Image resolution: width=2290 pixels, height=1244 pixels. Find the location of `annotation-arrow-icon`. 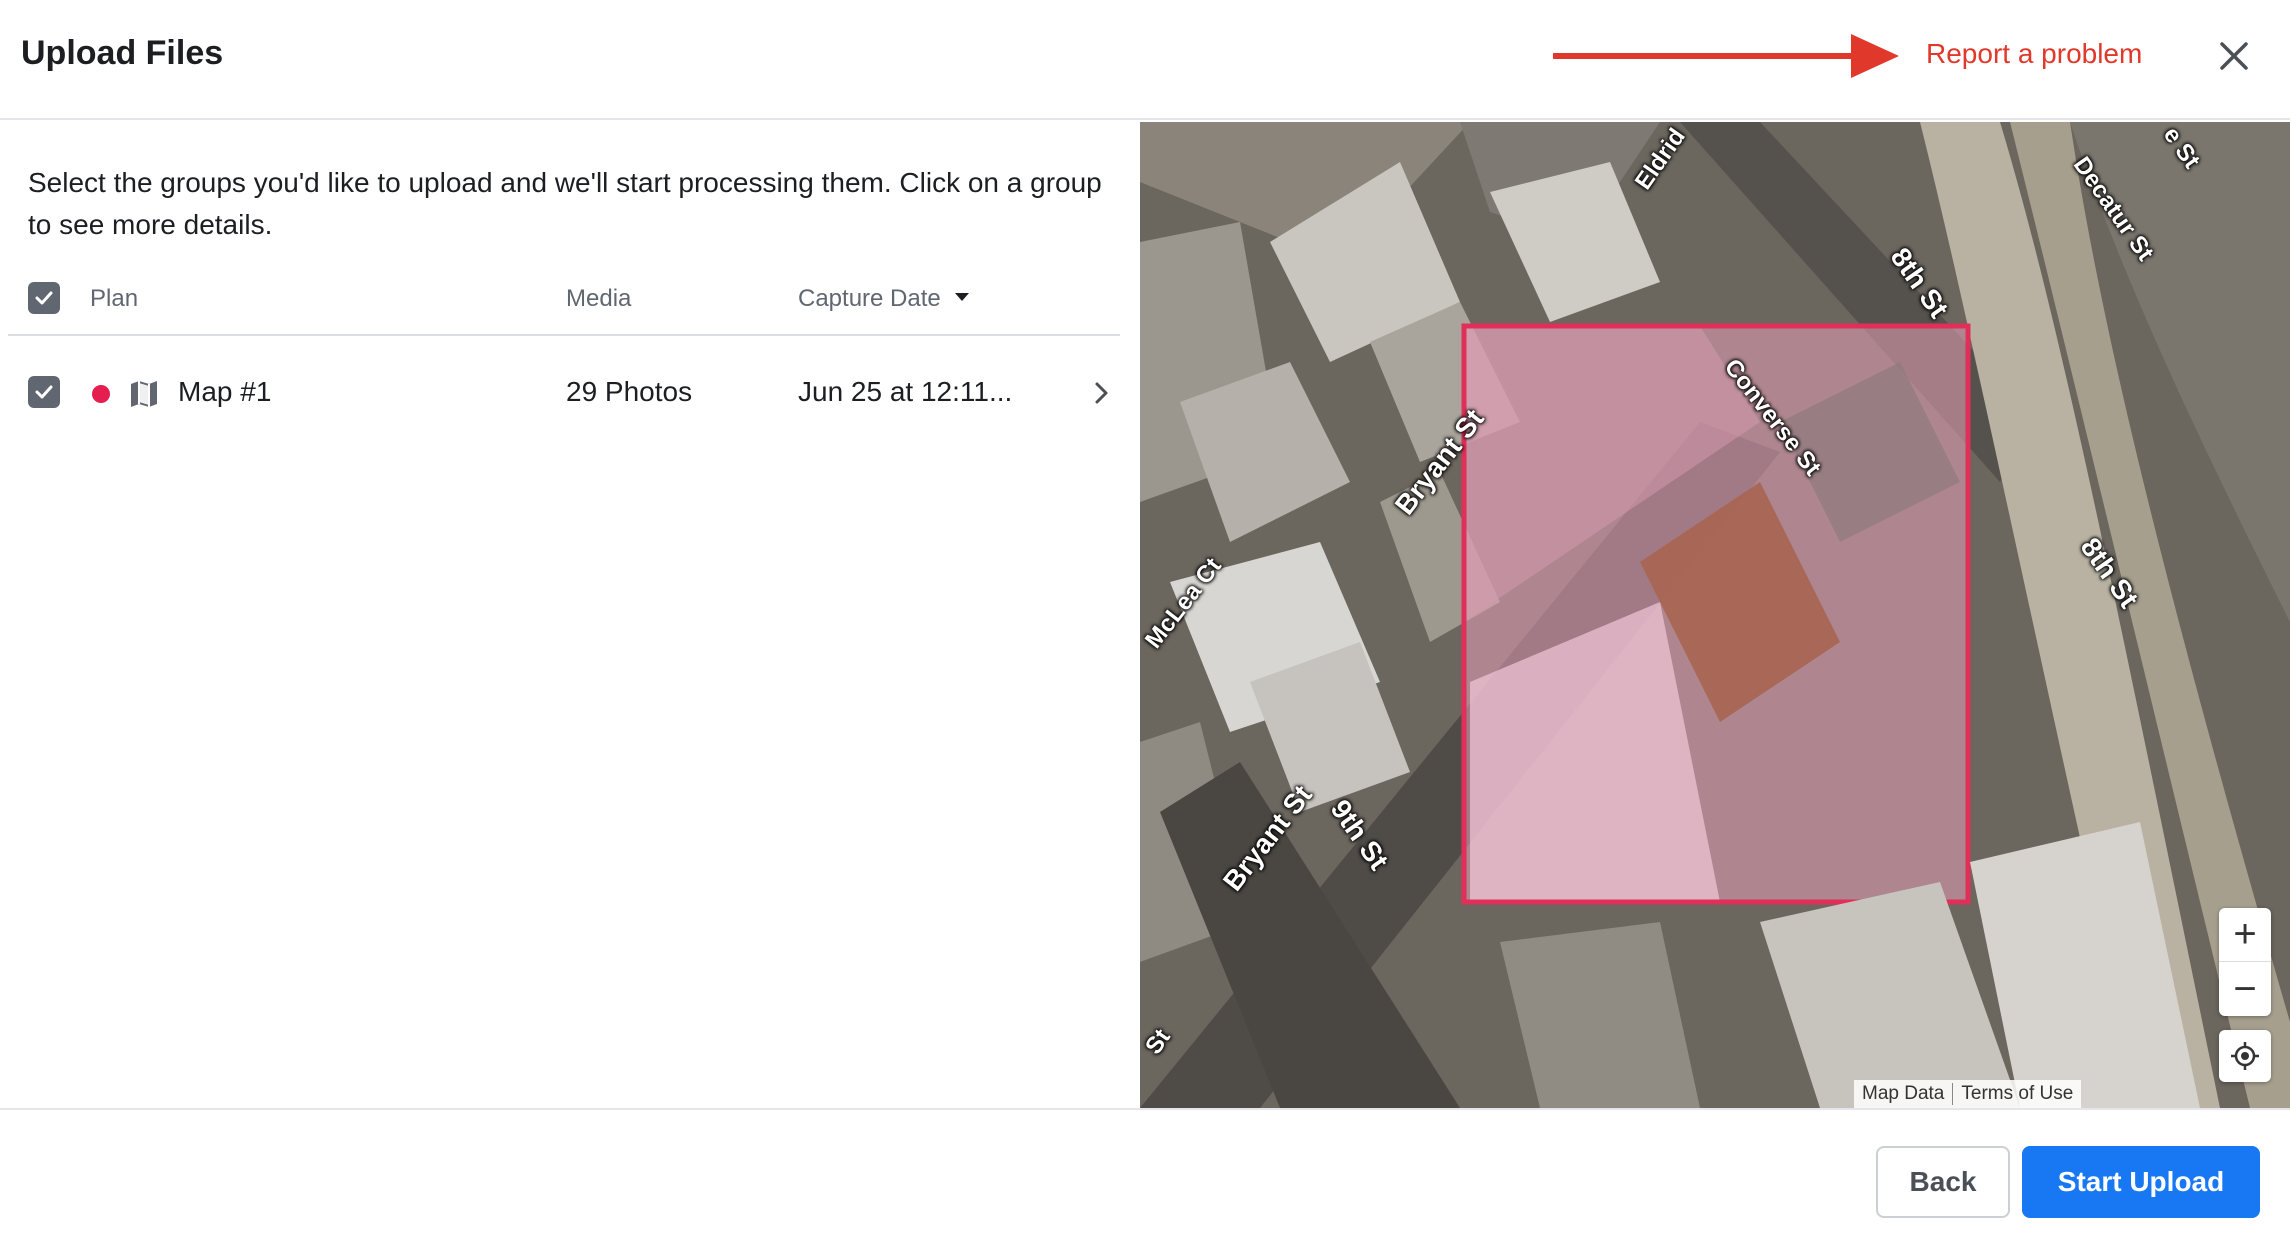

annotation-arrow-icon is located at coordinates (1726, 56).